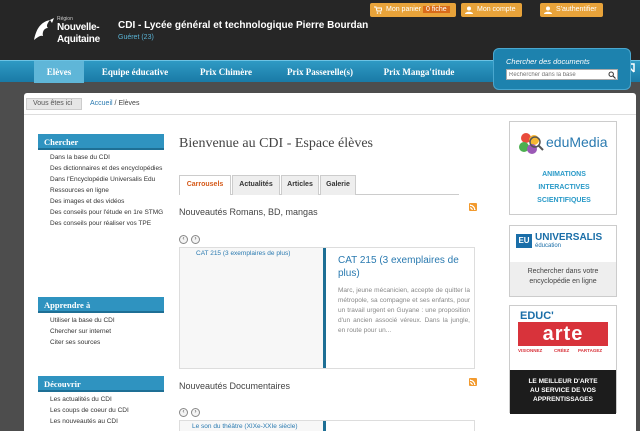 The width and height of the screenshot is (640, 431). What do you see at coordinates (107, 213) in the screenshot?
I see `sidebar-item-conseils-stmg: Des conseils pour l'étude en 1re STMG` at bounding box center [107, 213].